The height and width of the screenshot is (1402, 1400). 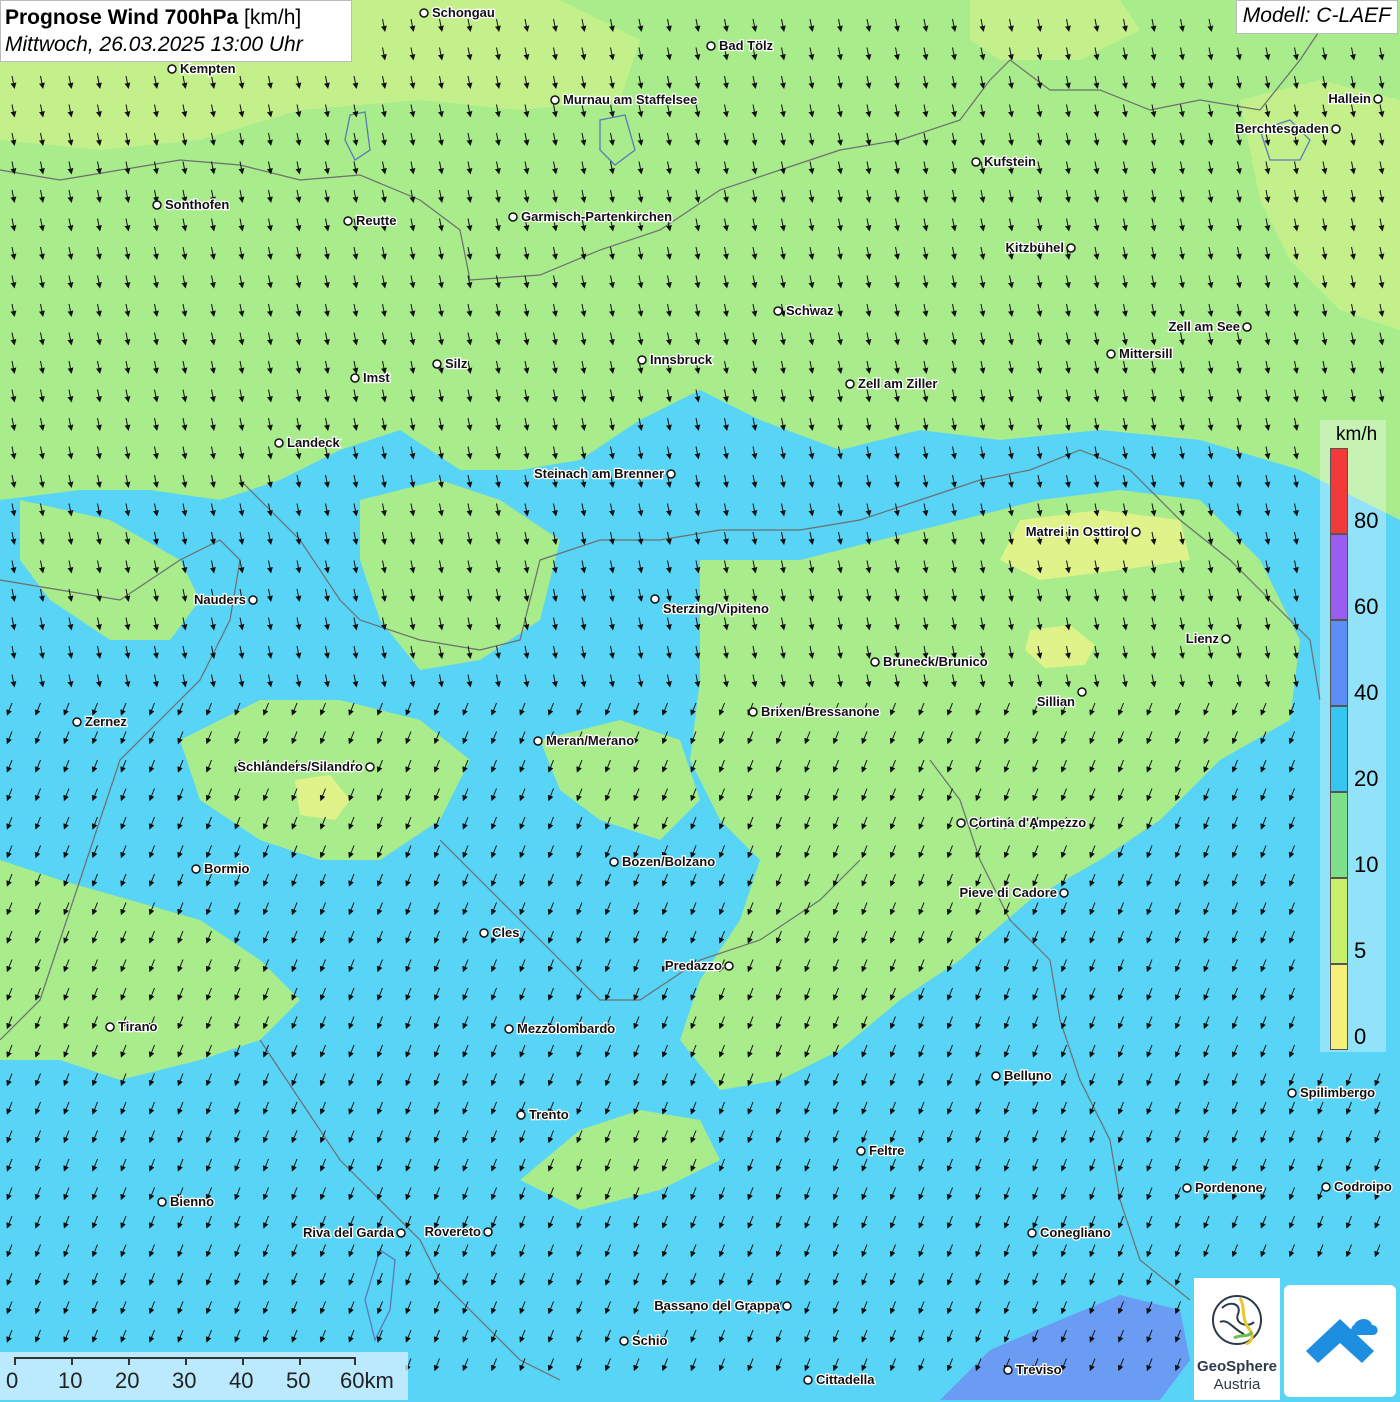 I want to click on city-label: Rovereto, so click(x=453, y=1231).